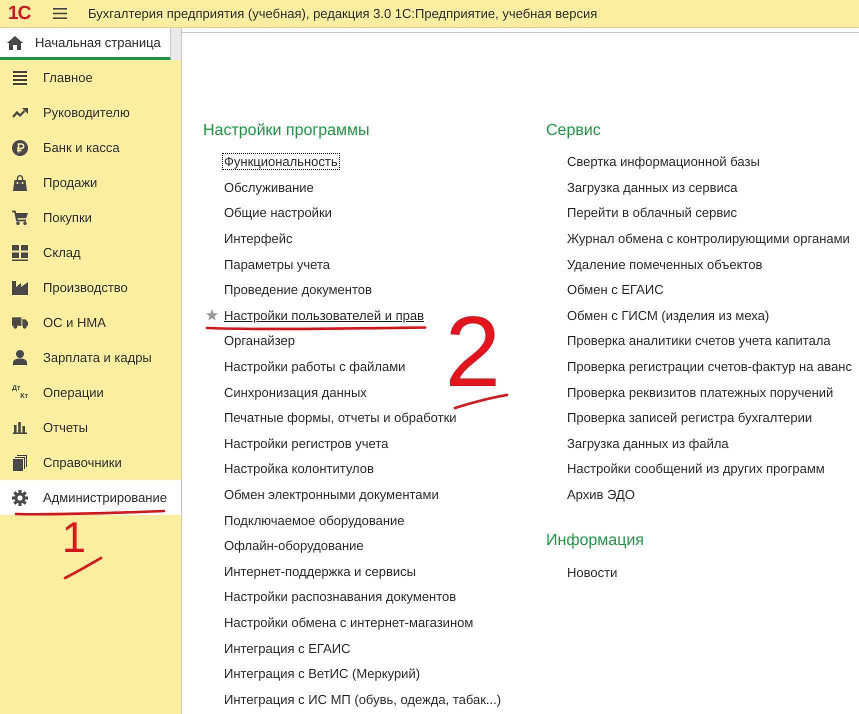 Image resolution: width=859 pixels, height=714 pixels. What do you see at coordinates (349, 622) in the screenshot?
I see `menu-link: Настройки обмена с интернет-магазином` at bounding box center [349, 622].